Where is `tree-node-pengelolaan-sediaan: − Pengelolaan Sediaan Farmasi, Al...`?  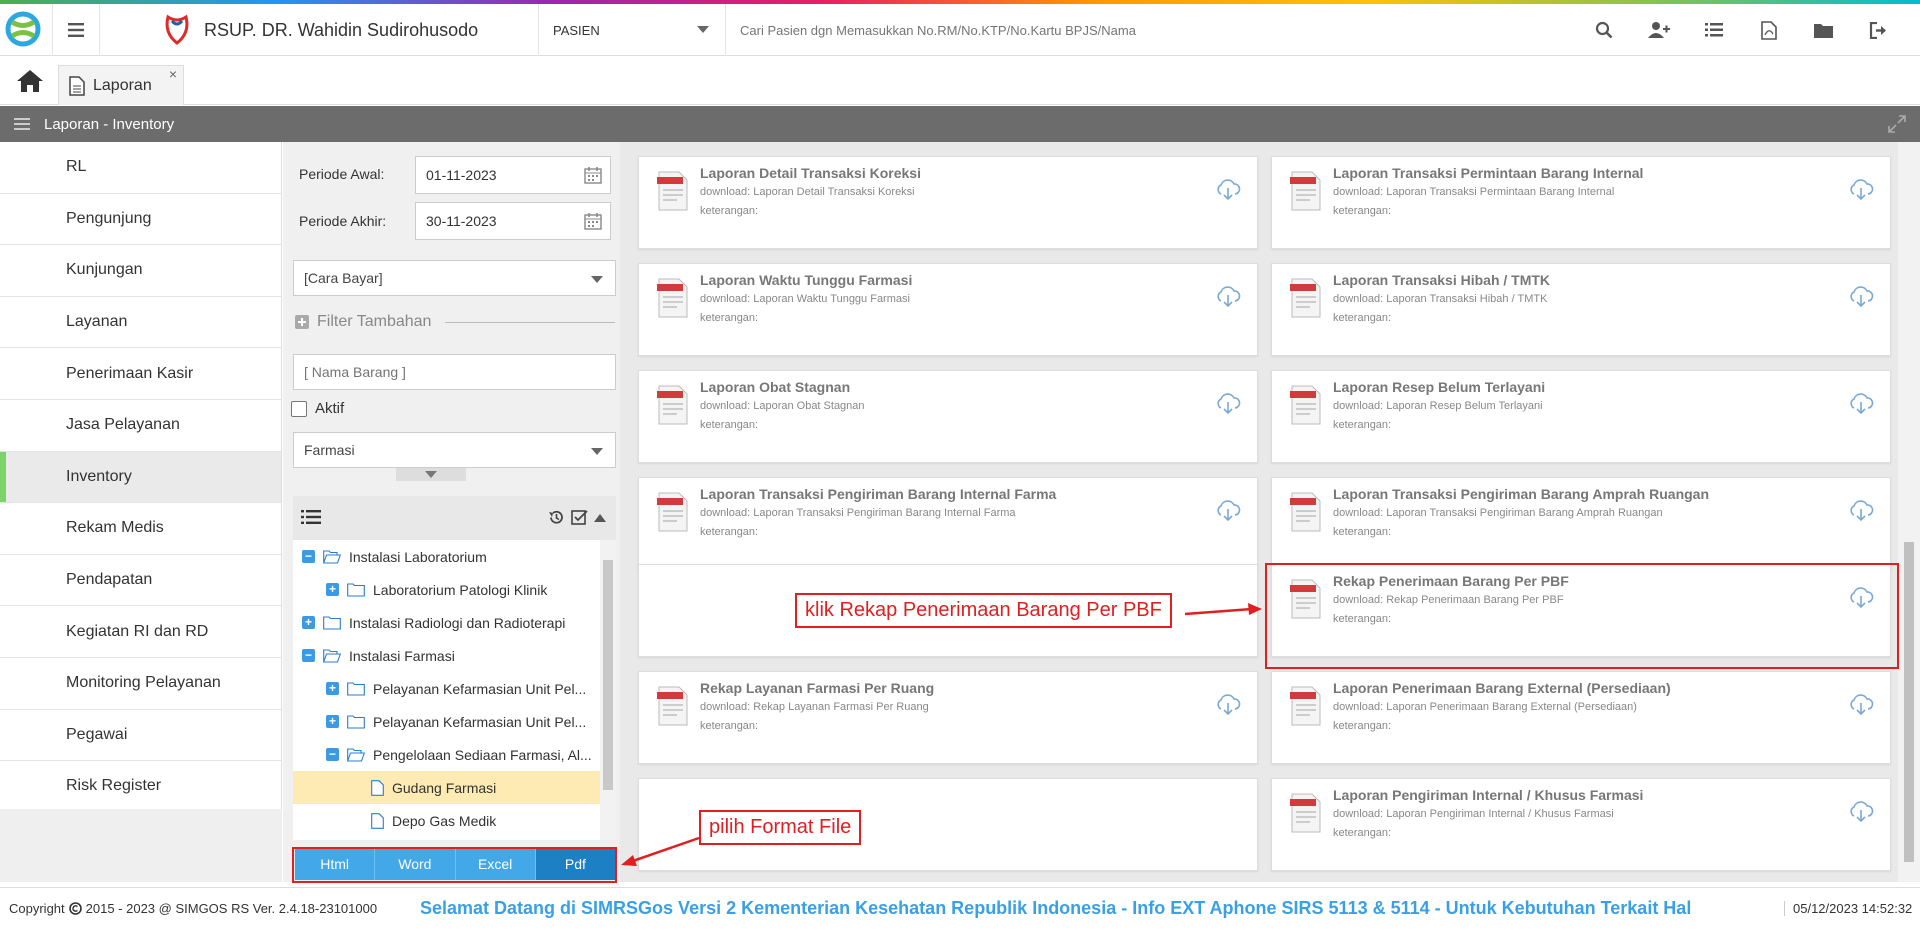 tree-node-pengelolaan-sediaan: − Pengelolaan Sediaan Farmasi, Al... is located at coordinates (446, 754).